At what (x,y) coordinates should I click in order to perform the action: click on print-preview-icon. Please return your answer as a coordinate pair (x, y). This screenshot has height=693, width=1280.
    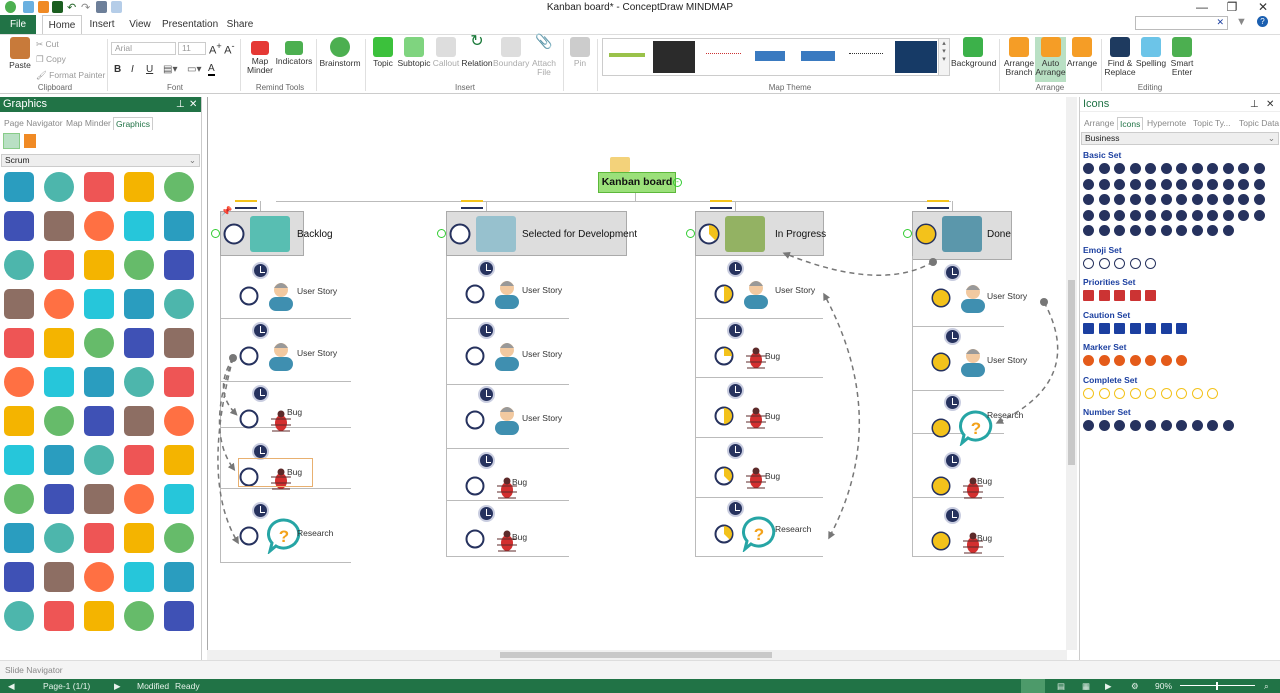
    Looking at the image, I should click on (116, 7).